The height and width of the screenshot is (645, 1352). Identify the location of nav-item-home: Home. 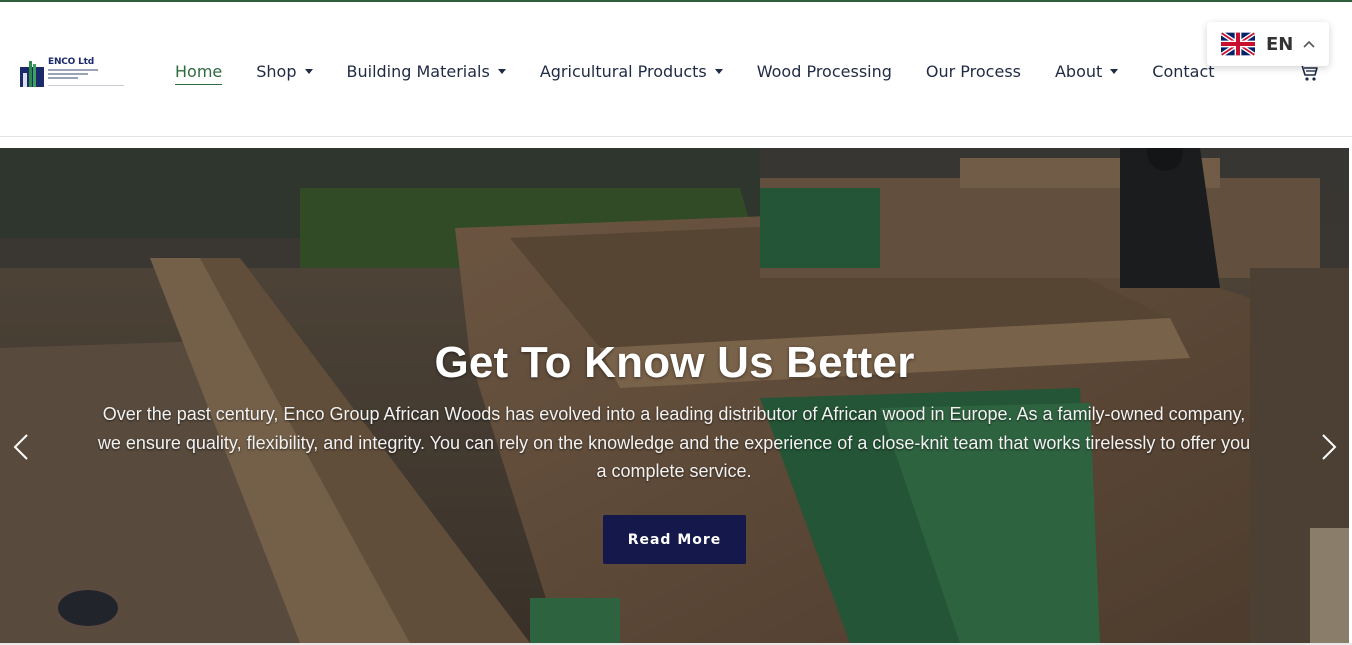
(199, 71).